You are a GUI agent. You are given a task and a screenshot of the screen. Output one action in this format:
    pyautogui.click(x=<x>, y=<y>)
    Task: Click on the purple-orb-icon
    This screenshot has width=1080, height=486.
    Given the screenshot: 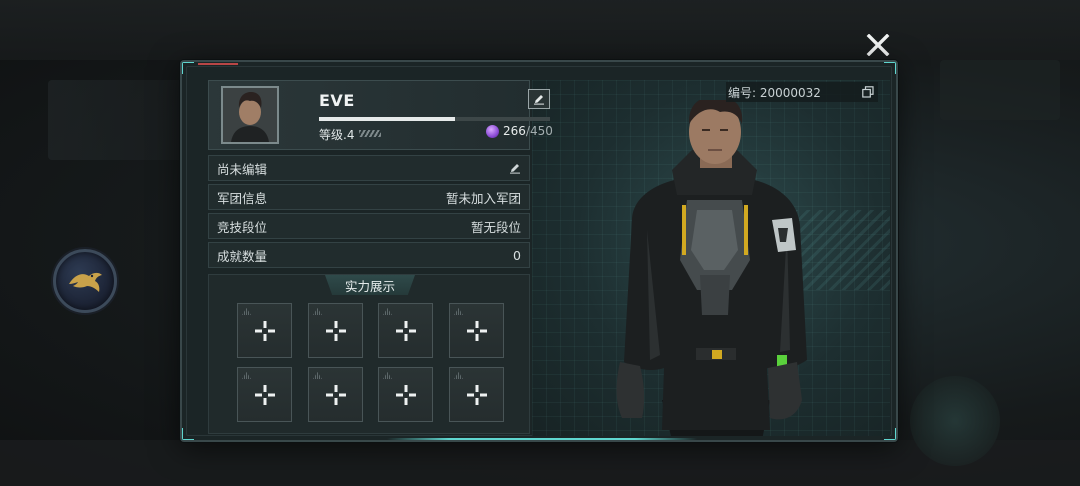 What is the action you would take?
    pyautogui.click(x=492, y=131)
    